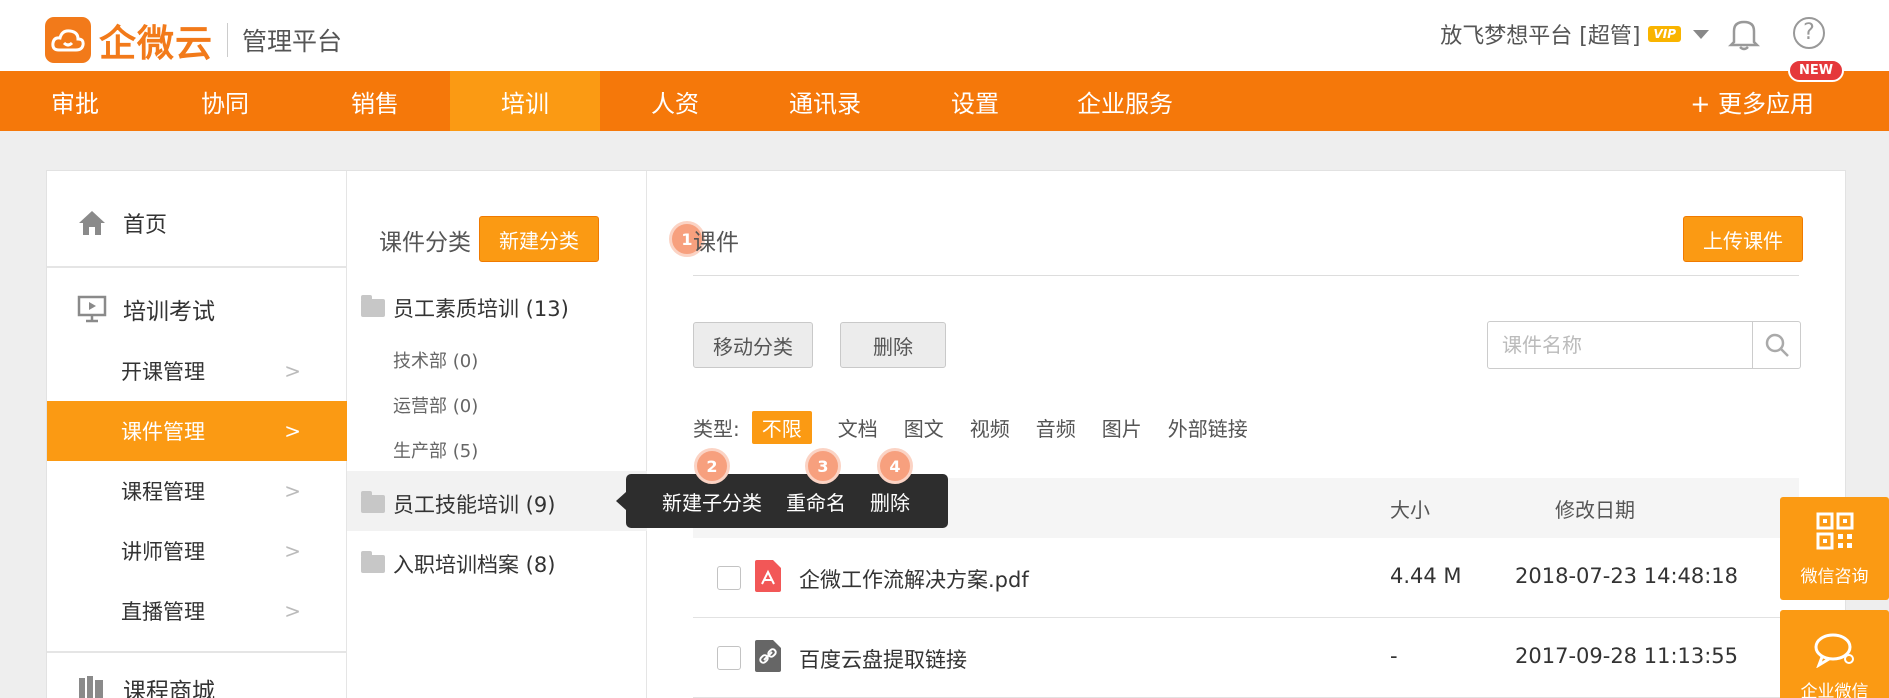  Describe the element at coordinates (1595, 508) in the screenshot. I see `column-header-date: 修改日期` at that location.